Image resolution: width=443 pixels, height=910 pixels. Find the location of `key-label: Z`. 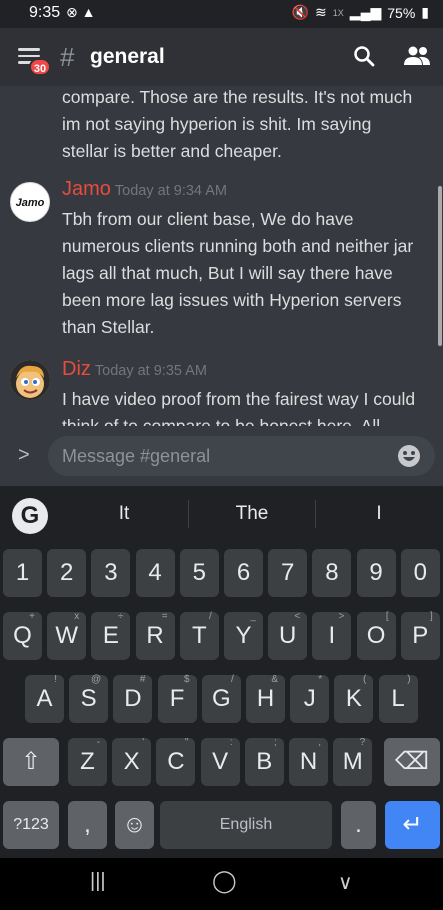

key-label: Z is located at coordinates (87, 761).